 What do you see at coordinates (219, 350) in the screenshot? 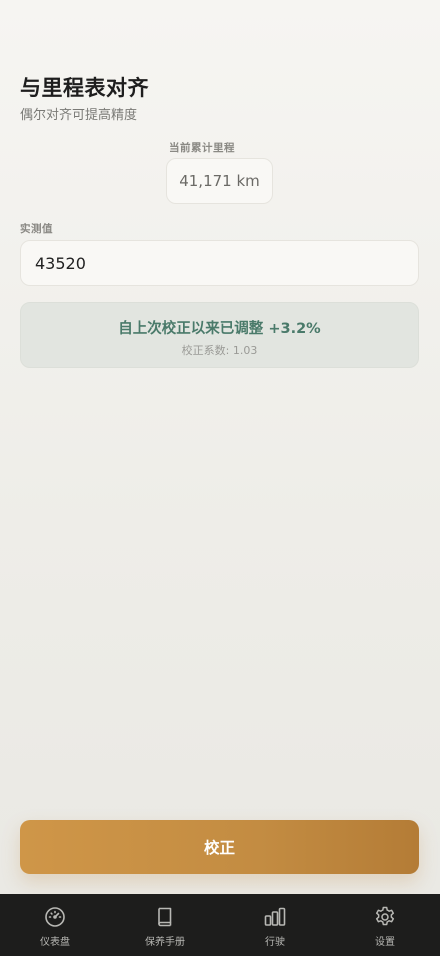
I see `calibration-factor-text: 校正系数: 1.03` at bounding box center [219, 350].